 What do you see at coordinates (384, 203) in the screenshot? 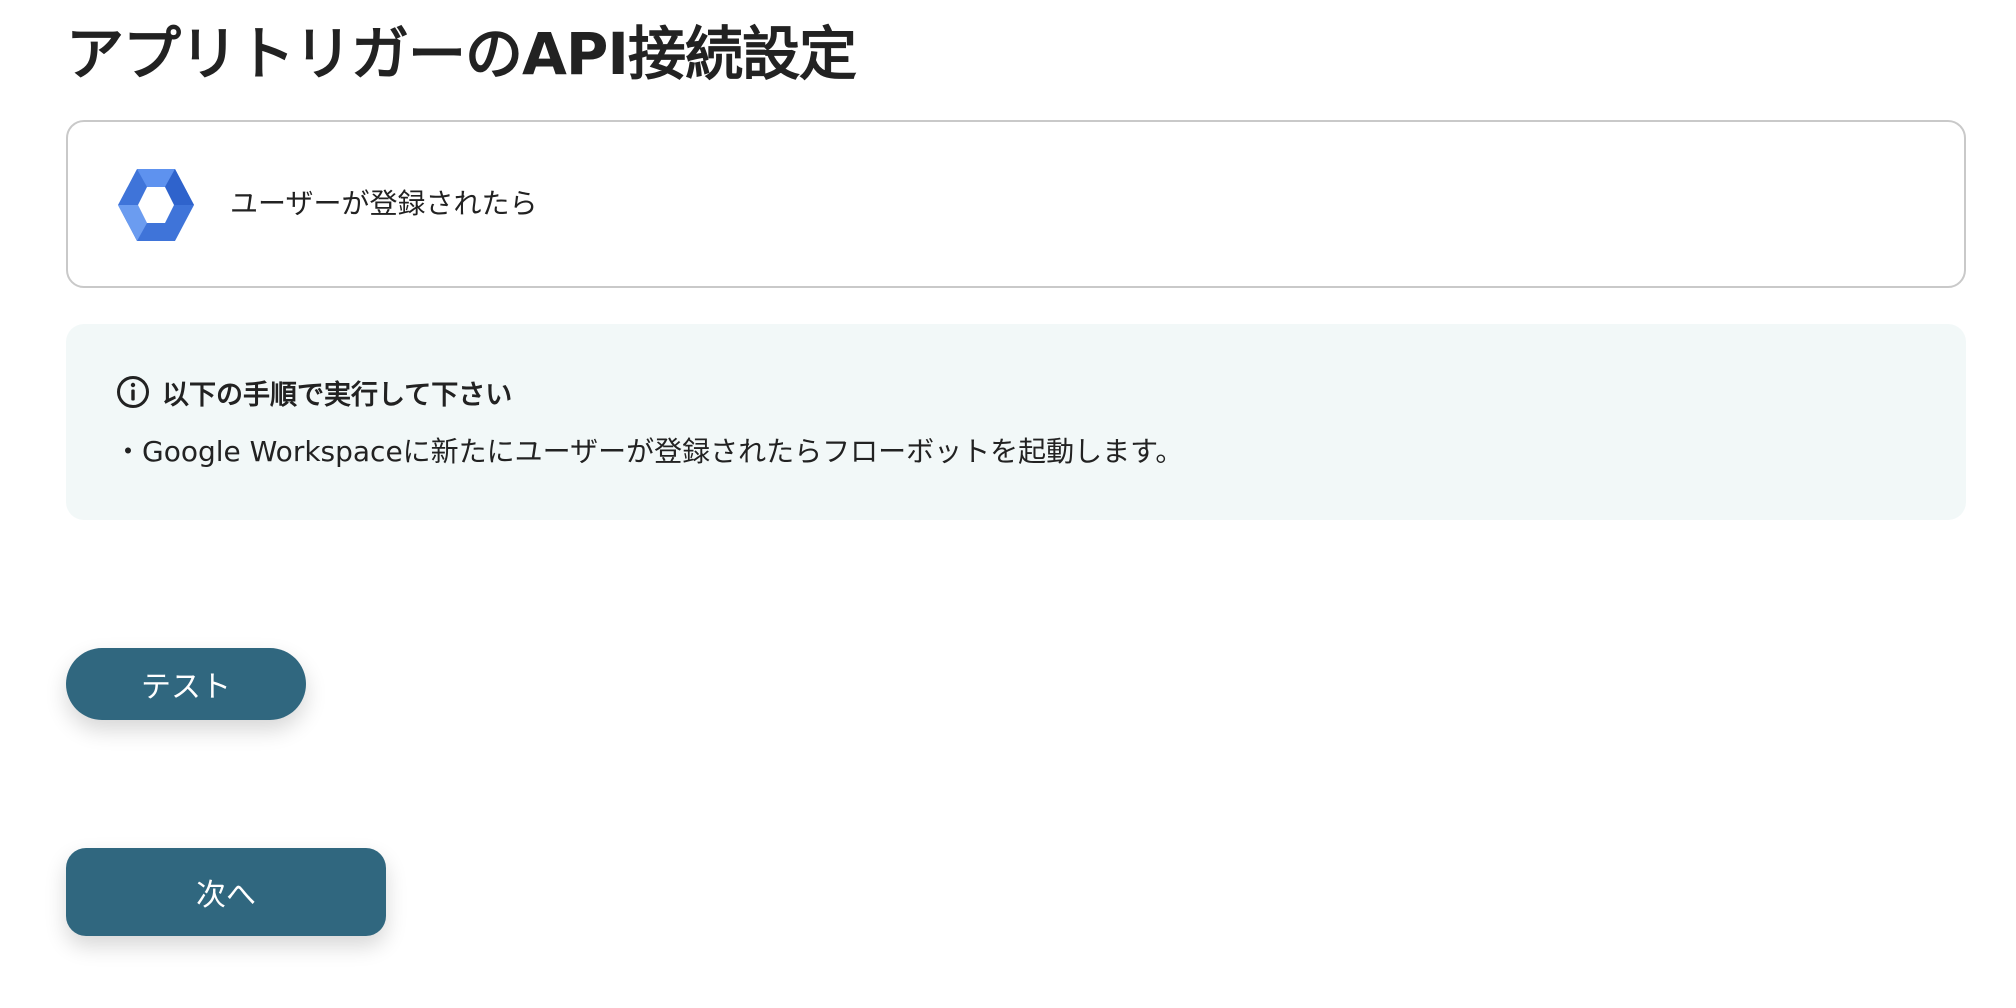
I see `trigger-label: ユーザーが登録されたら` at bounding box center [384, 203].